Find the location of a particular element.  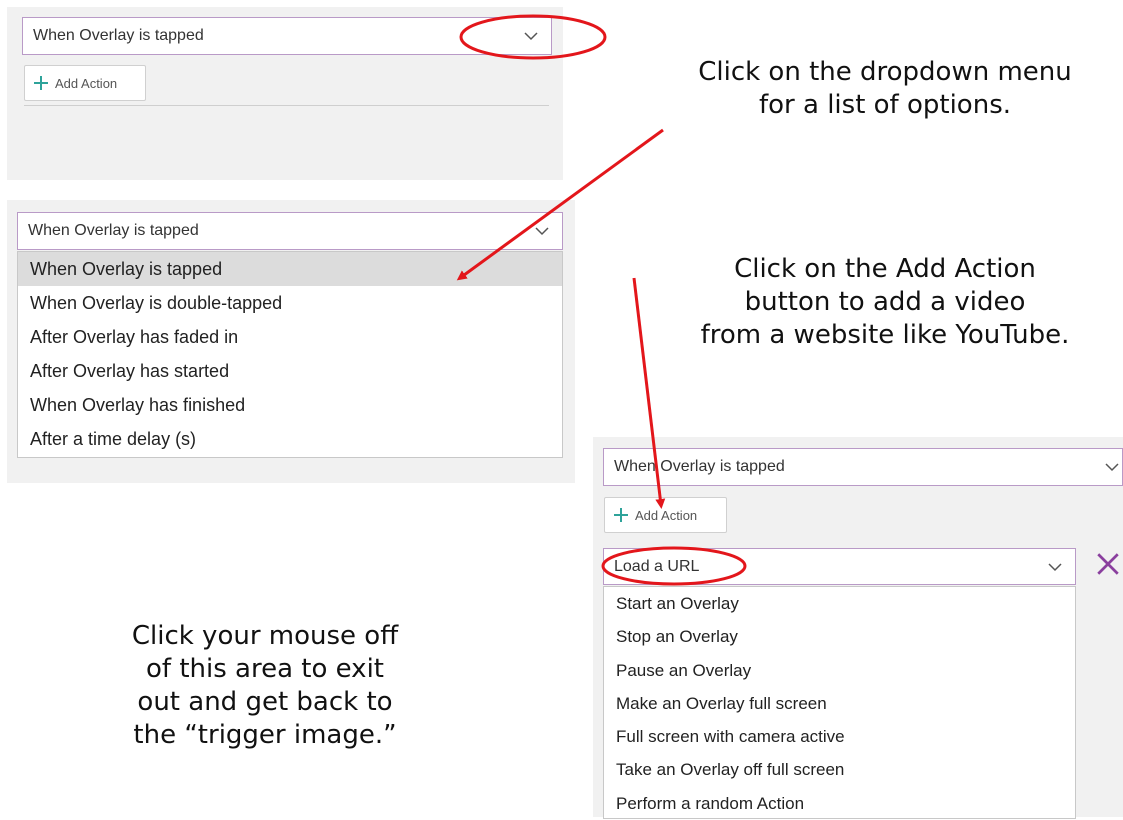

divider is located at coordinates (286, 105).